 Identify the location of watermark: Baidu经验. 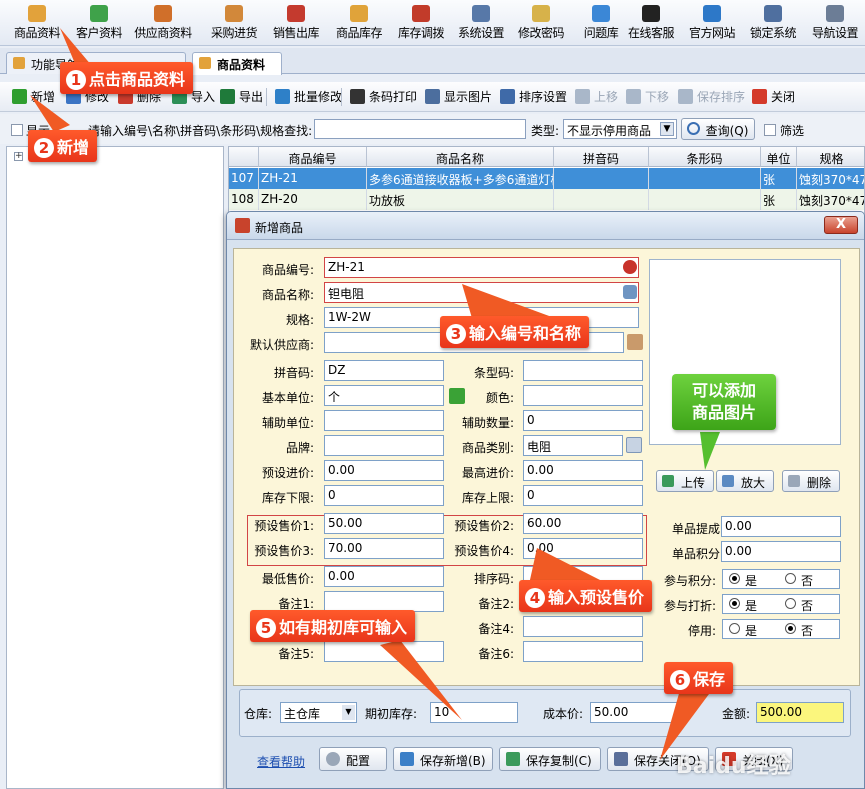
(733, 766).